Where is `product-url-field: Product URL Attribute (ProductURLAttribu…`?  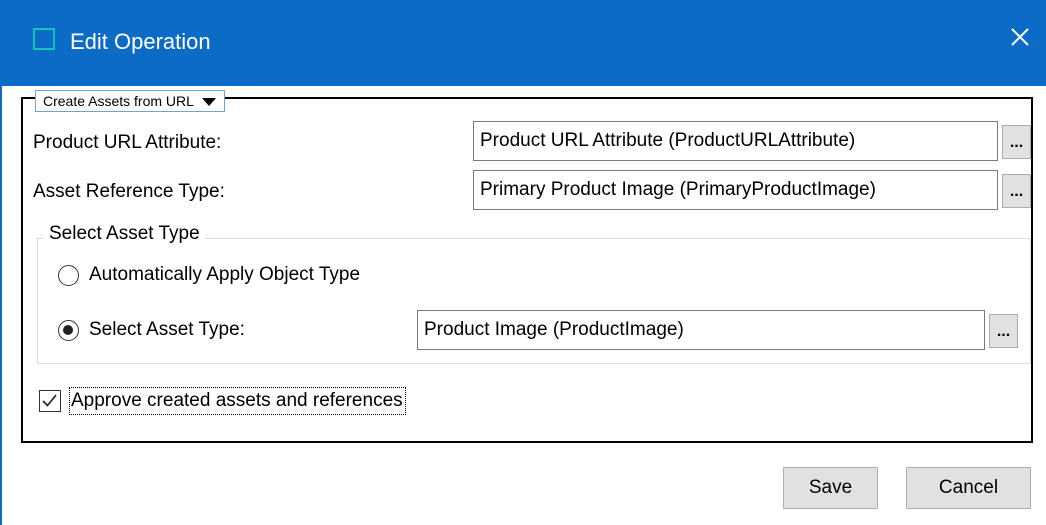 product-url-field: Product URL Attribute (ProductURLAttribu… is located at coordinates (735, 141).